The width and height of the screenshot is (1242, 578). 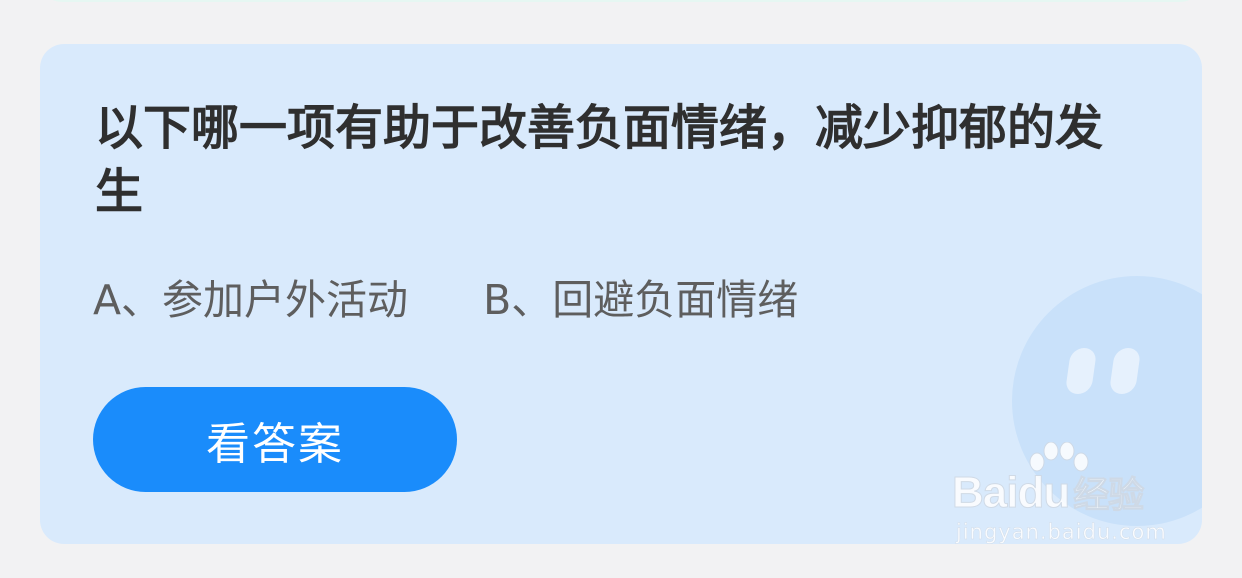 I want to click on baidu-jingyan-watermark: Baidu 经验 jingyan.baidu.com, so click(x=1071, y=495).